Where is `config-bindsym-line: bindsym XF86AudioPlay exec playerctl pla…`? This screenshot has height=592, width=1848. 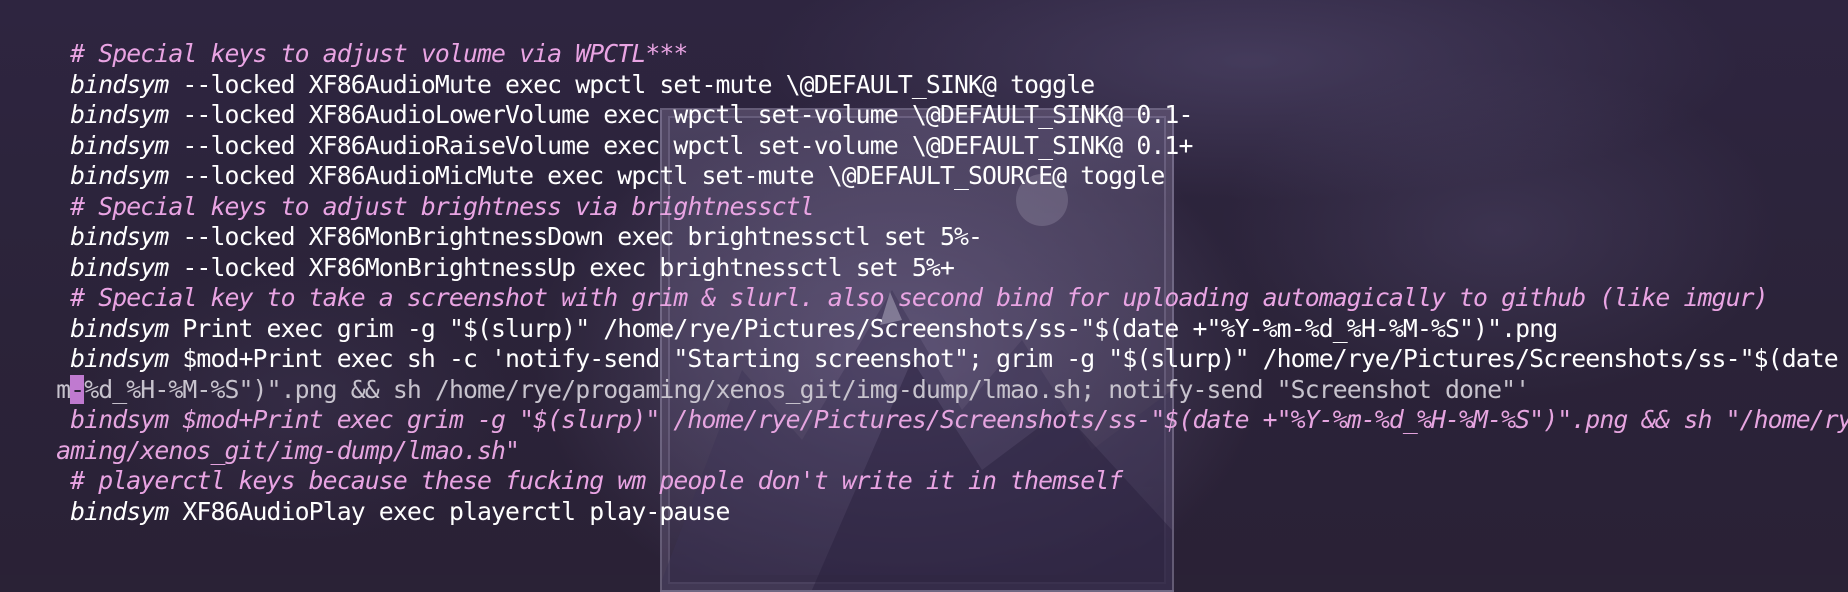 config-bindsym-line: bindsym XF86AudioPlay exec playerctl pla… is located at coordinates (365, 512).